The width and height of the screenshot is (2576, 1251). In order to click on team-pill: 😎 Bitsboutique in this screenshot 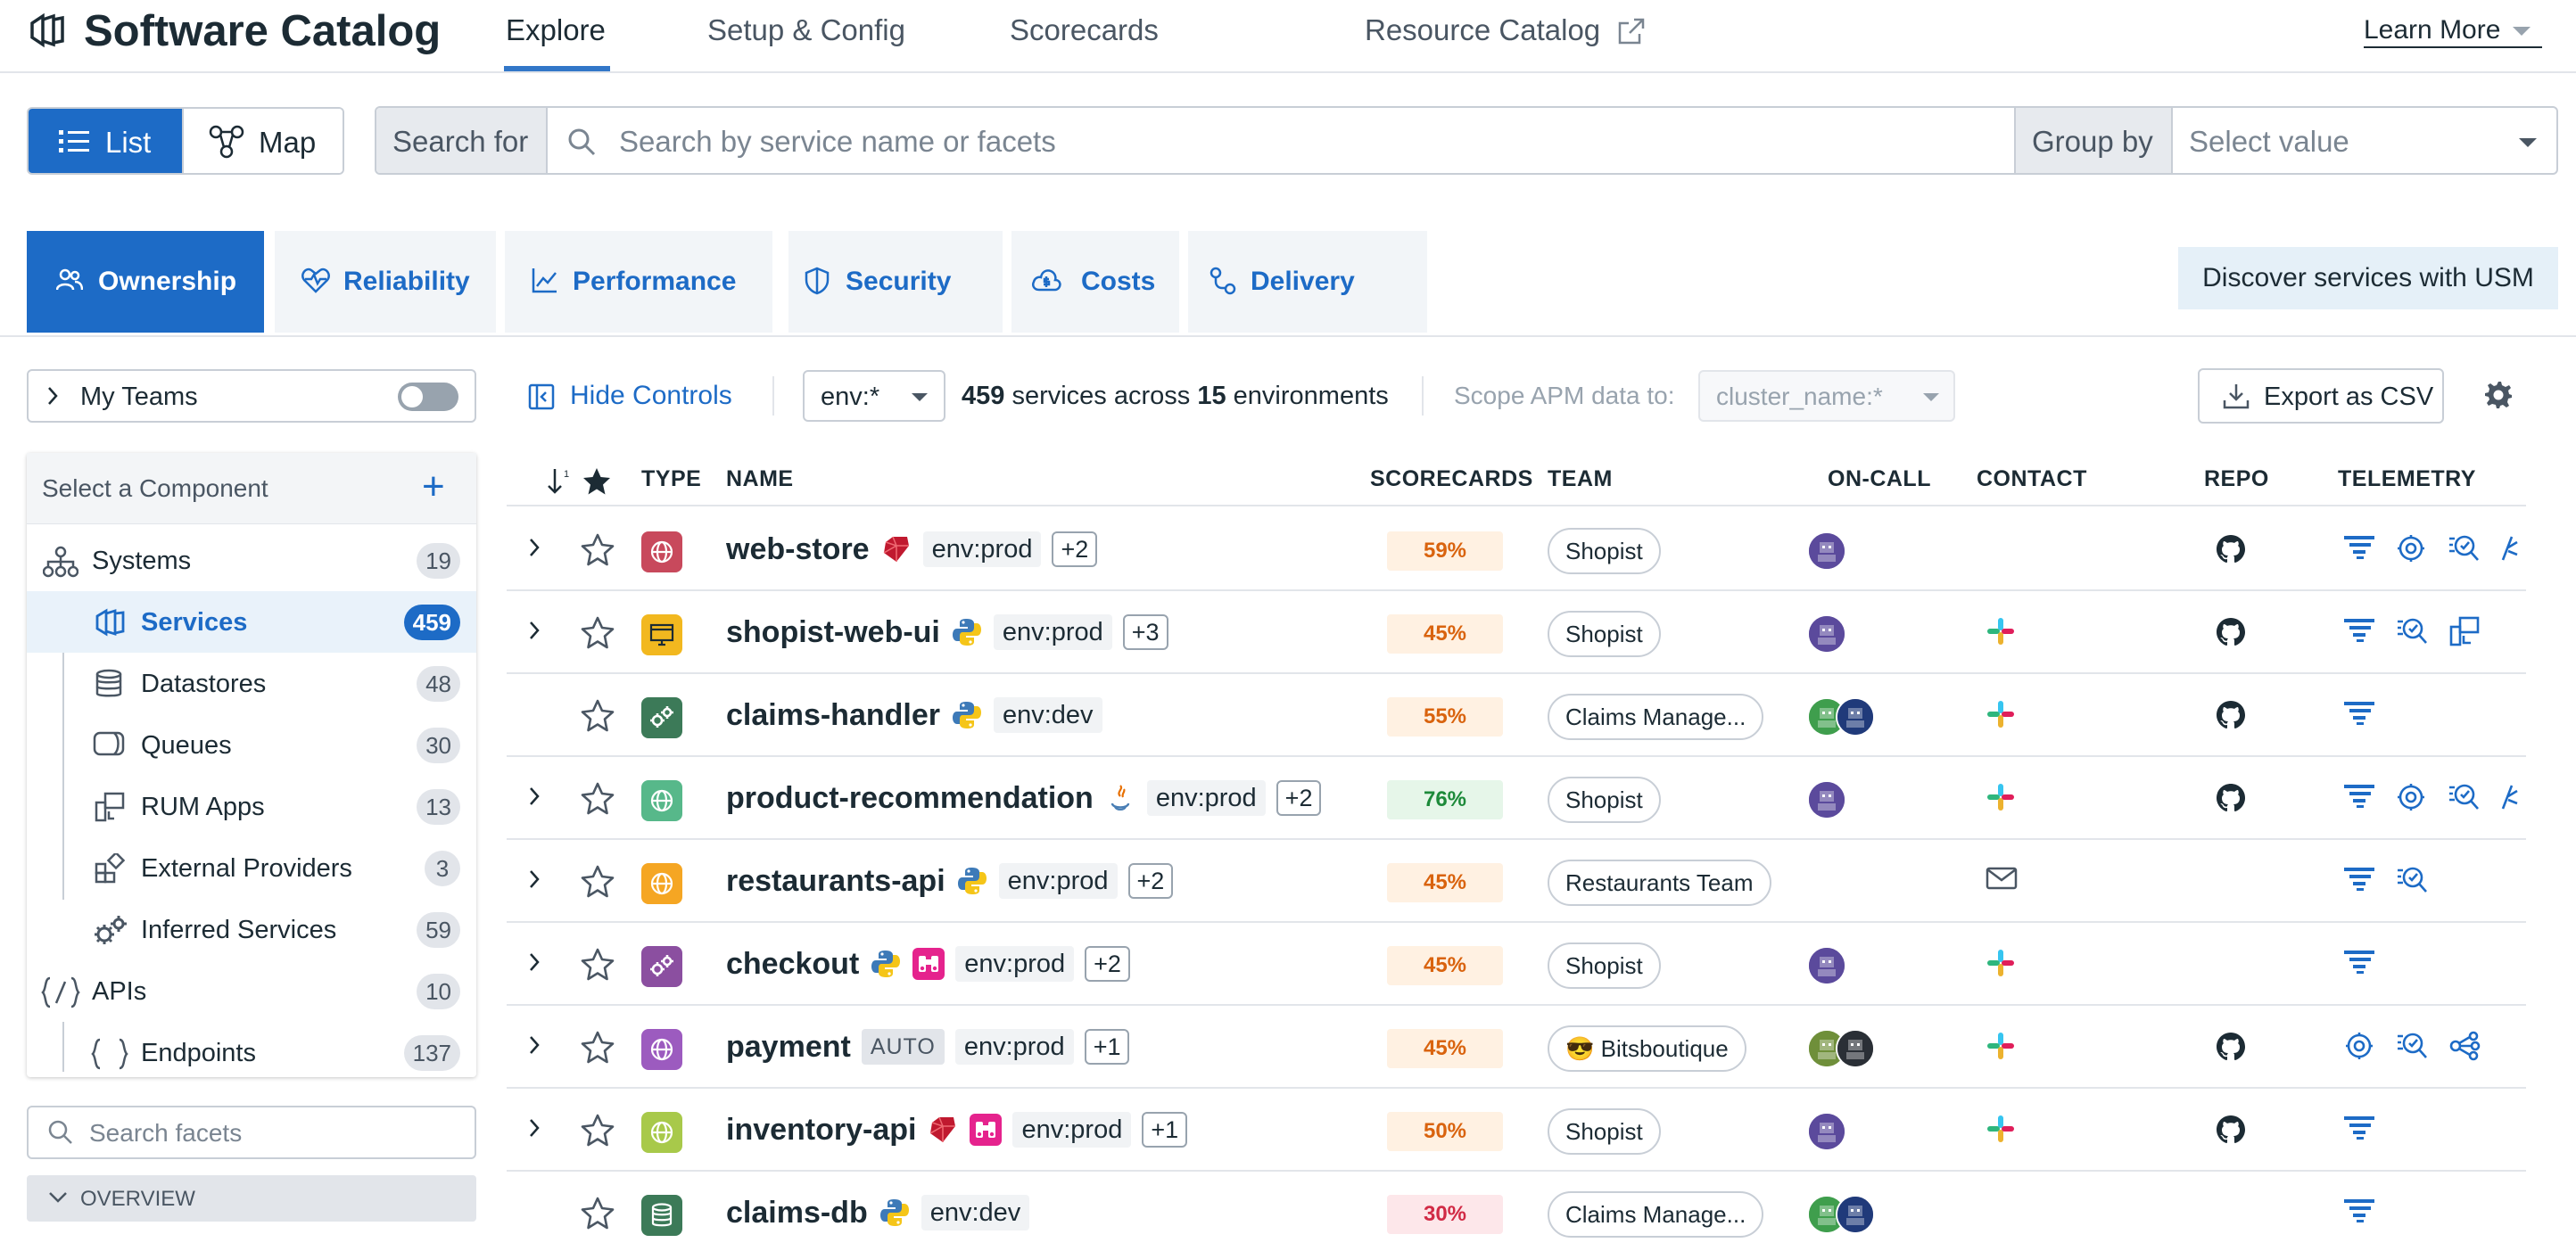, I will do `click(1647, 1048)`.